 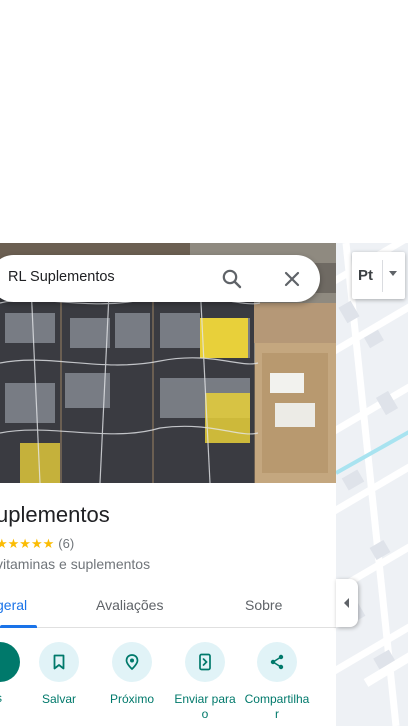 What do you see at coordinates (277, 682) in the screenshot?
I see `share-button: Compartilha r` at bounding box center [277, 682].